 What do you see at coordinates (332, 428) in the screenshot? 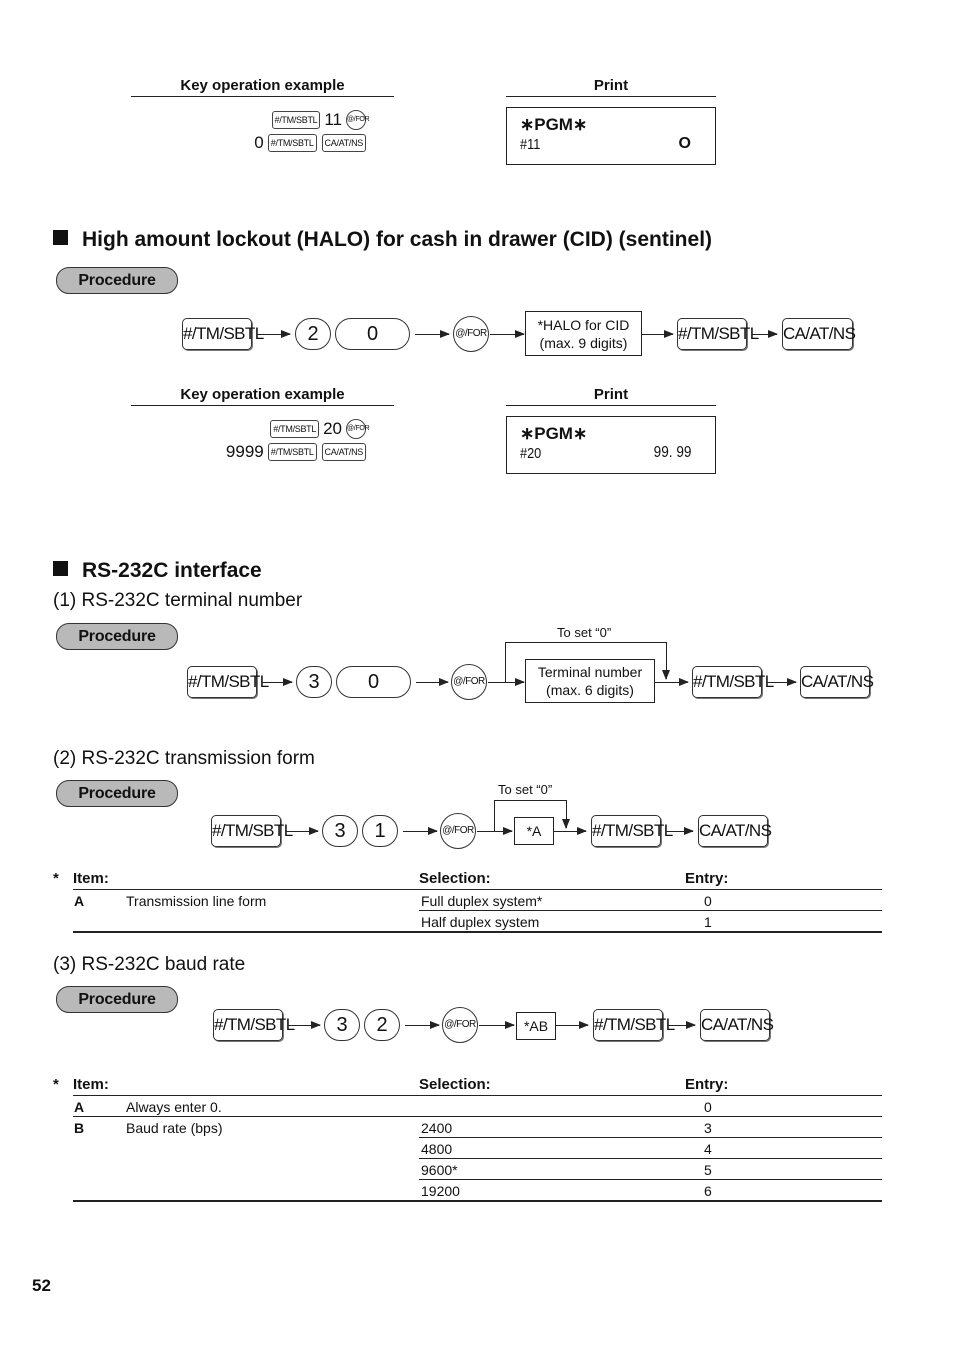
I see `key-entry-text: 20` at bounding box center [332, 428].